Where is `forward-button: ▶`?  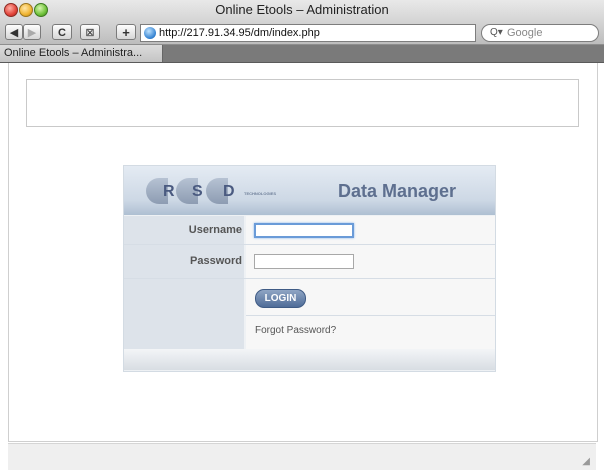 forward-button: ▶ is located at coordinates (32, 32).